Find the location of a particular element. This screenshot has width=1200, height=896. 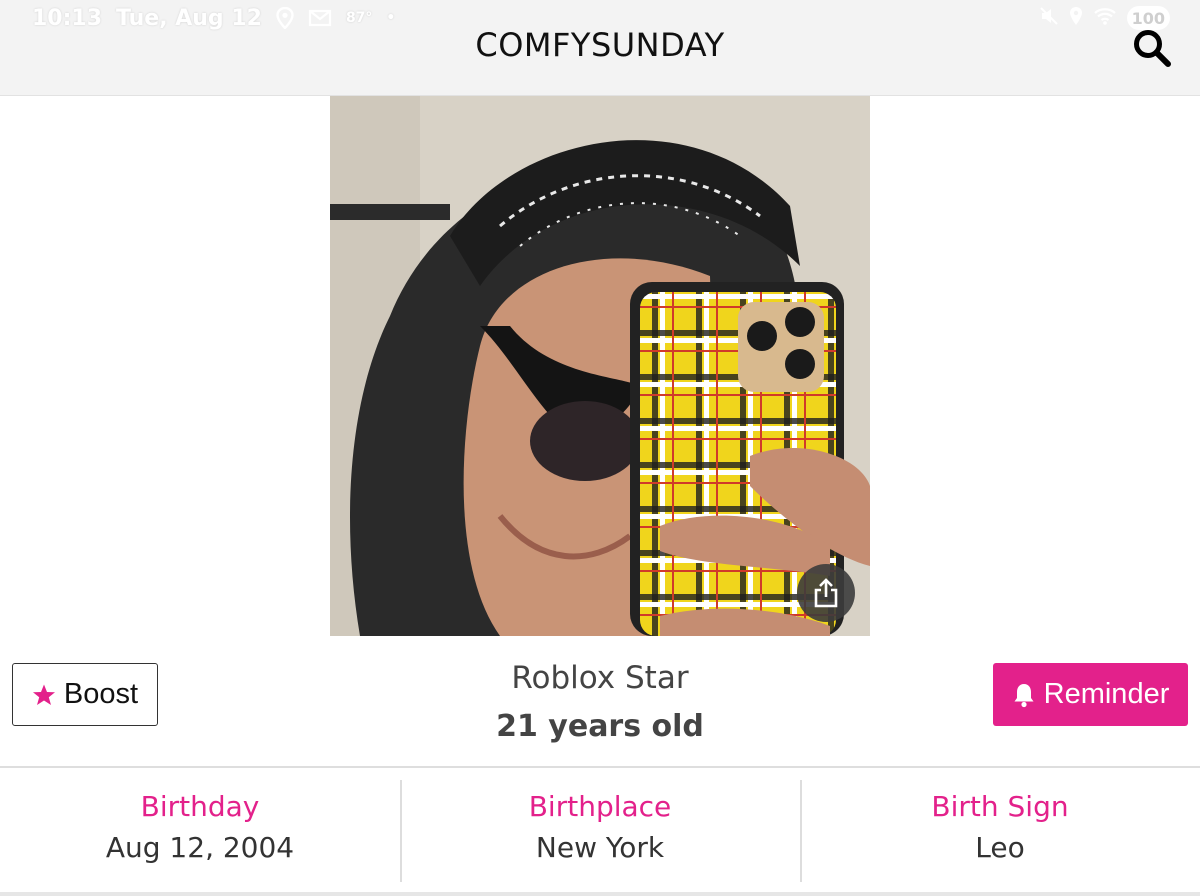

birthday-label: Birthday is located at coordinates (200, 806).